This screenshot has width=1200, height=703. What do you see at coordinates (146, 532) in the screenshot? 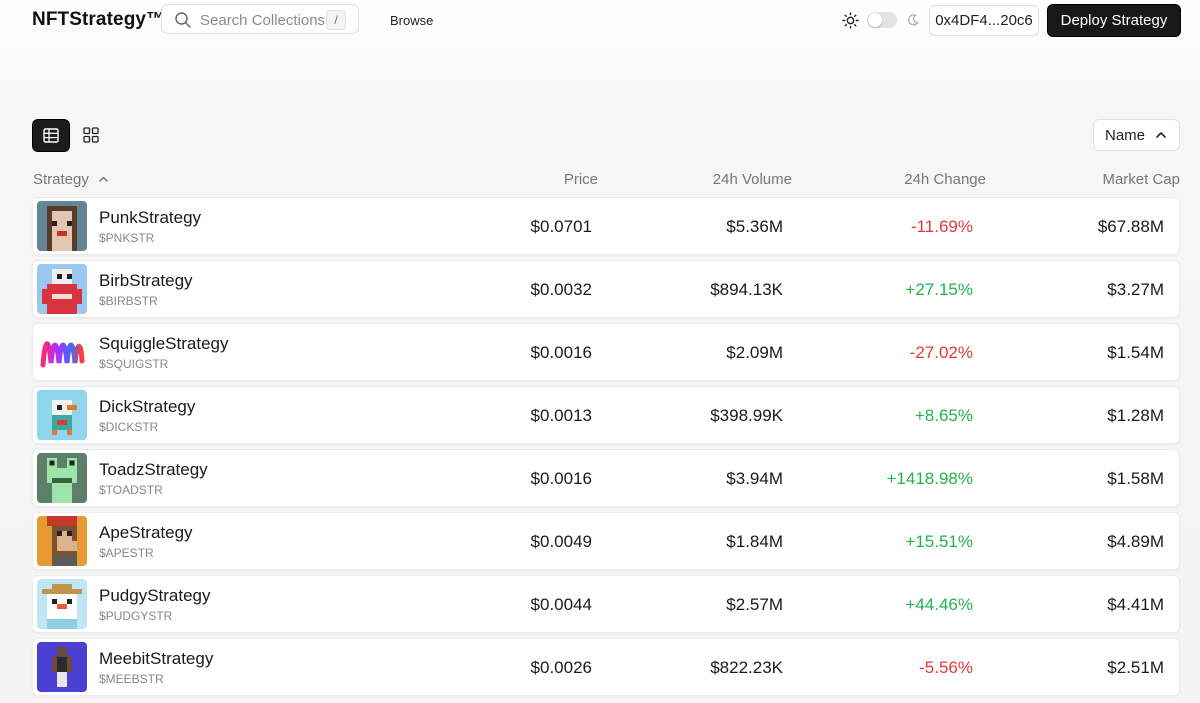
I see `strategy-name: ApeStrategy` at bounding box center [146, 532].